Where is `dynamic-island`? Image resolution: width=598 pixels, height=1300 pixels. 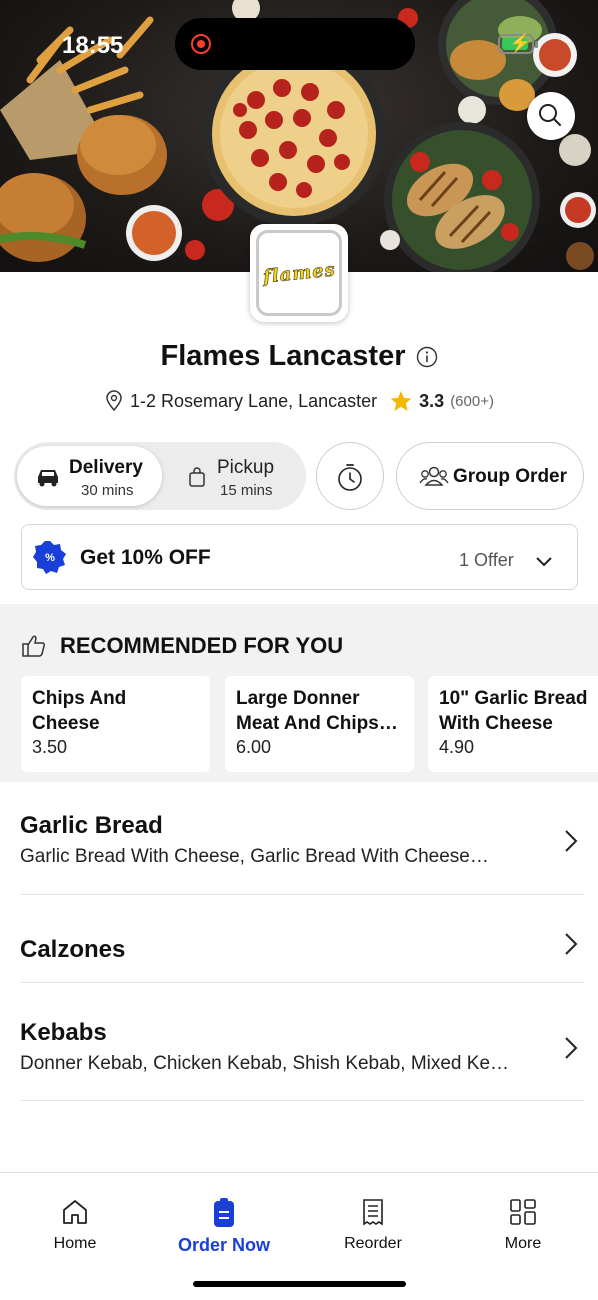
dynamic-island is located at coordinates (295, 44).